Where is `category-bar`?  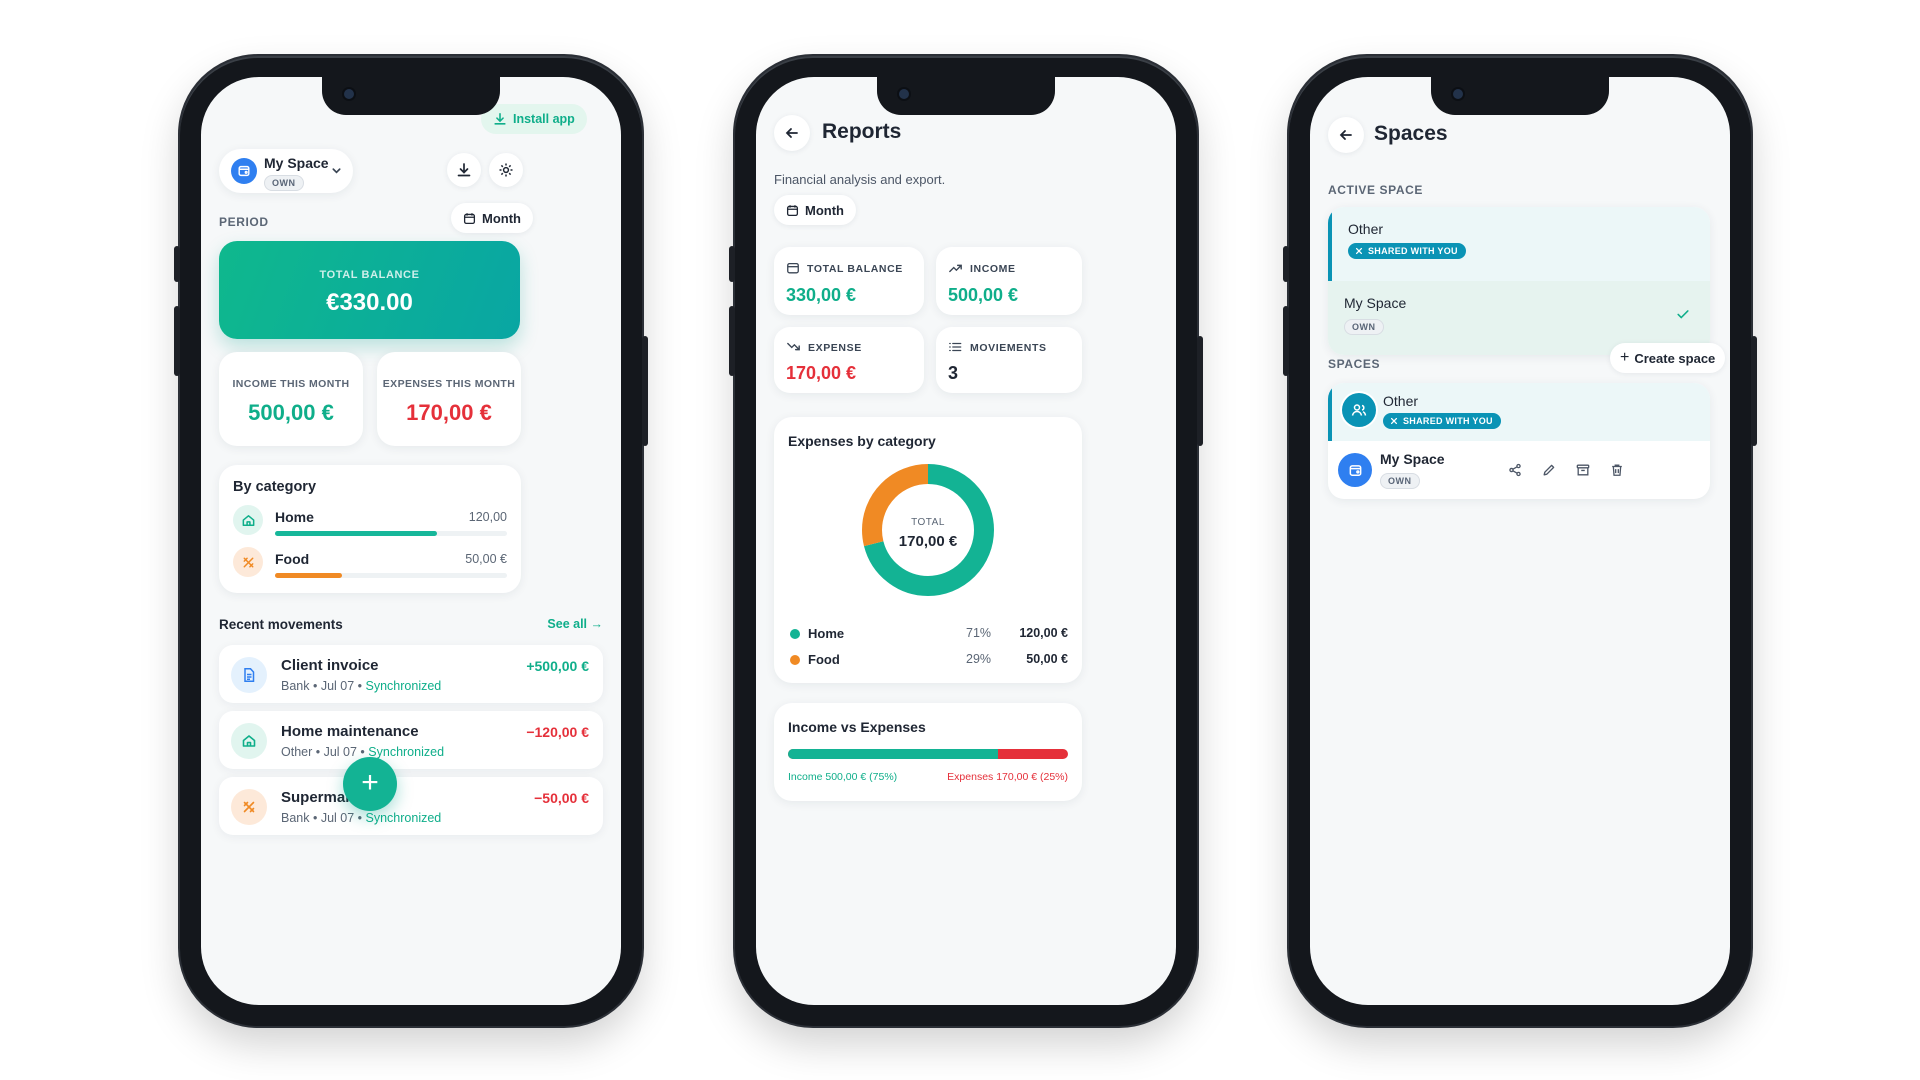 category-bar is located at coordinates (391, 575).